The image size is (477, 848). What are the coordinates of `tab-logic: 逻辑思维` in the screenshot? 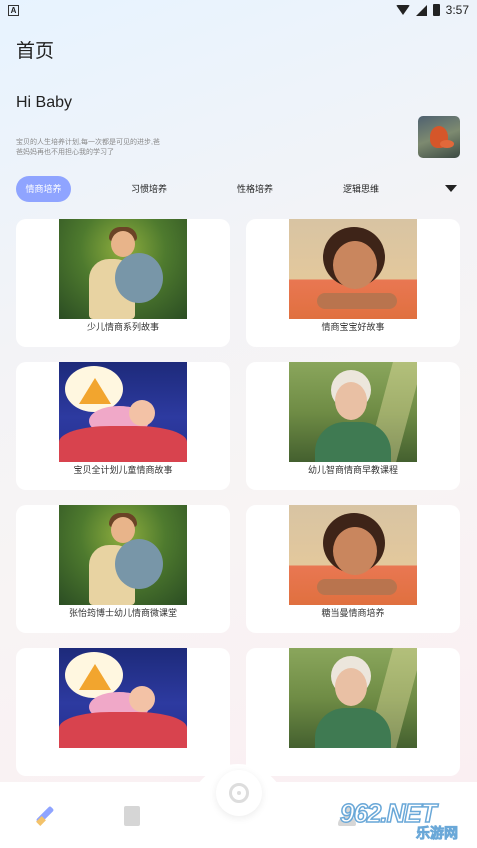 It's located at (361, 189).